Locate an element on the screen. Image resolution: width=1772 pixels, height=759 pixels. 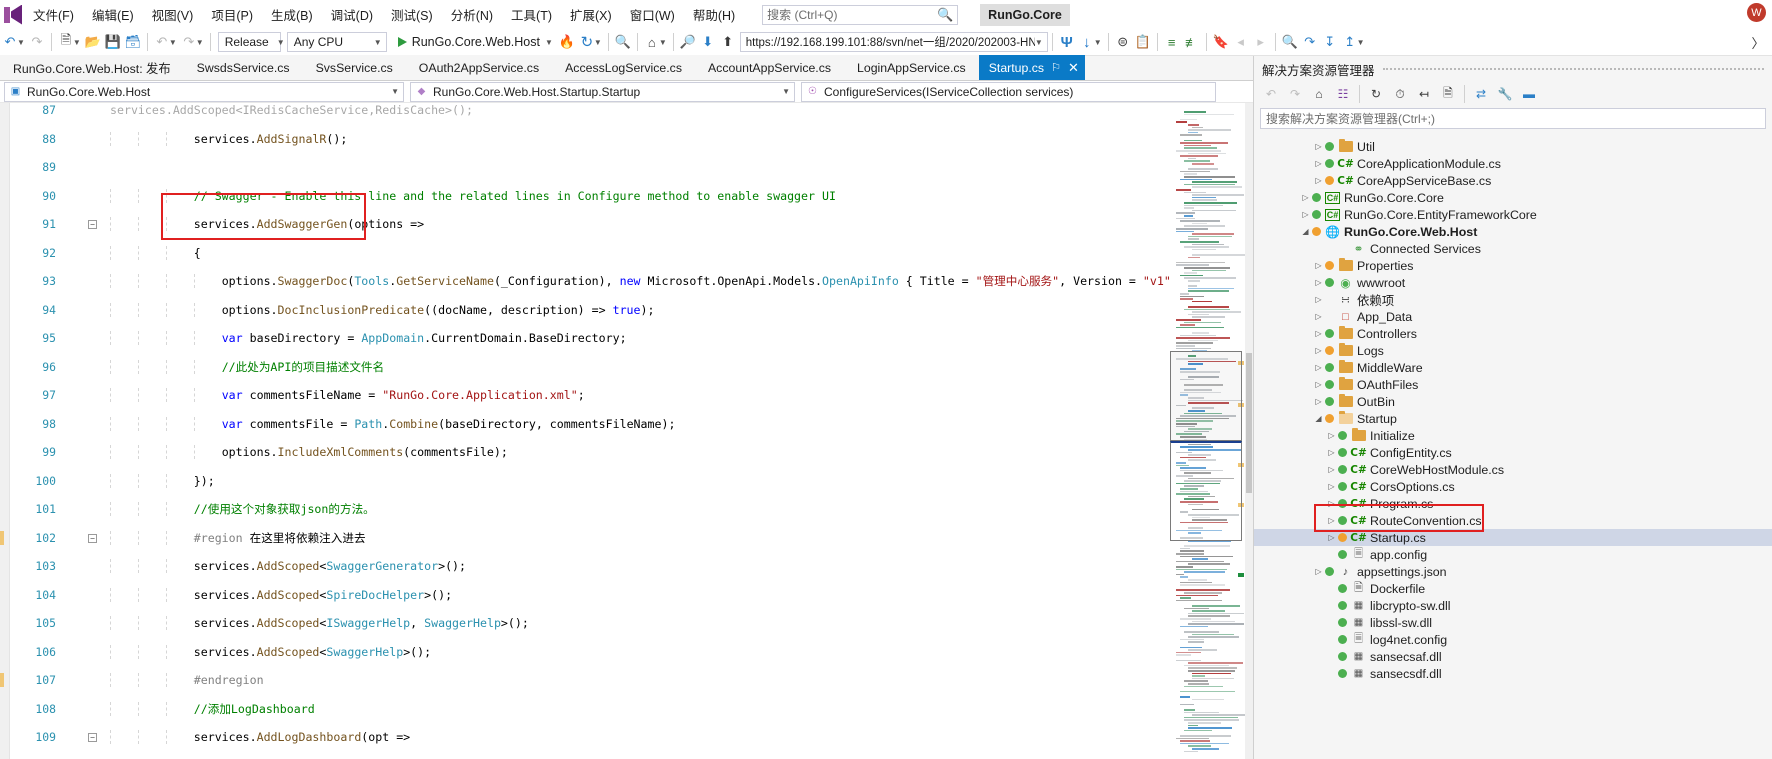
tree-item-sansecsdf-dll: ▦ sansecsdf.dll is located at coordinates (1513, 673).